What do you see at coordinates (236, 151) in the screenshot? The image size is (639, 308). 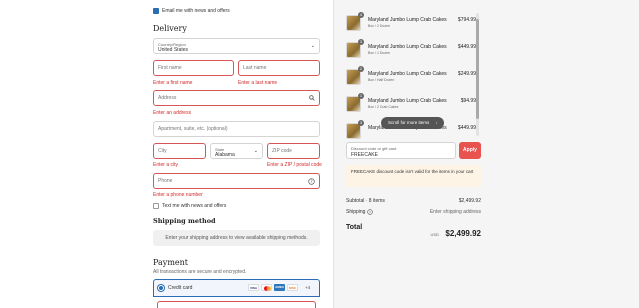 I see `state-select: State Alabama ⌄` at bounding box center [236, 151].